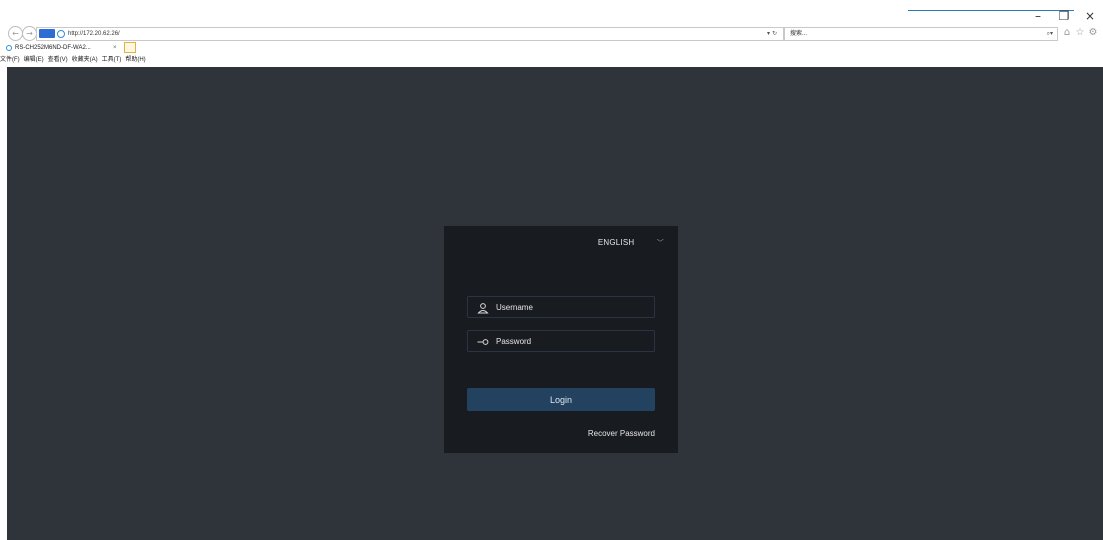 The height and width of the screenshot is (540, 1103). Describe the element at coordinates (1038, 16) in the screenshot. I see `minimize-button: –` at that location.